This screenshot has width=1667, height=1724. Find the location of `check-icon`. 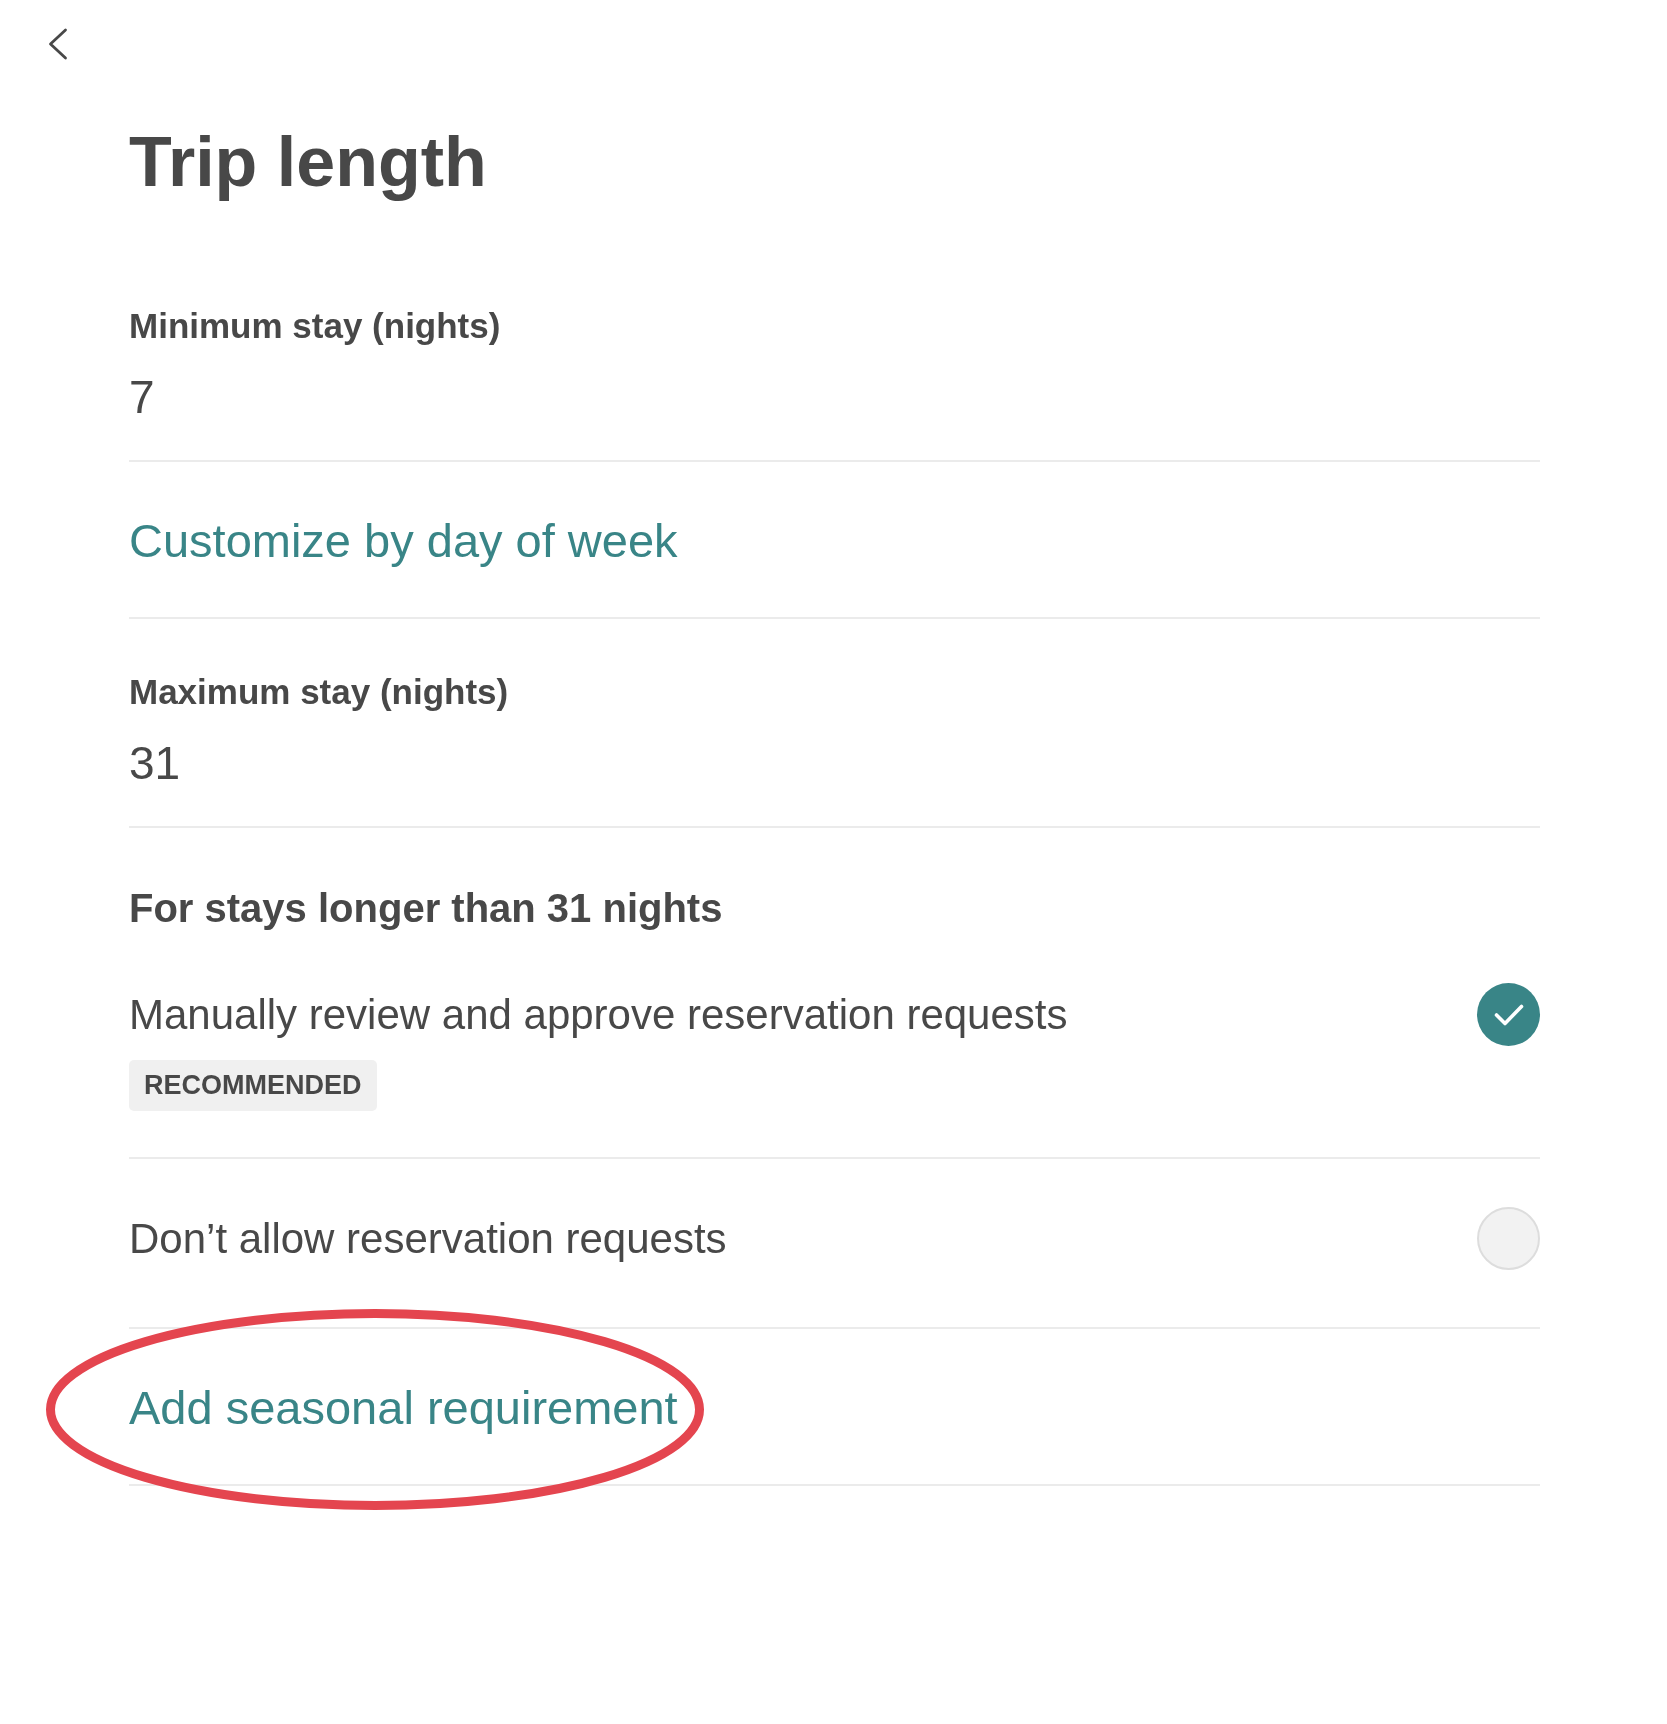

check-icon is located at coordinates (1508, 1014).